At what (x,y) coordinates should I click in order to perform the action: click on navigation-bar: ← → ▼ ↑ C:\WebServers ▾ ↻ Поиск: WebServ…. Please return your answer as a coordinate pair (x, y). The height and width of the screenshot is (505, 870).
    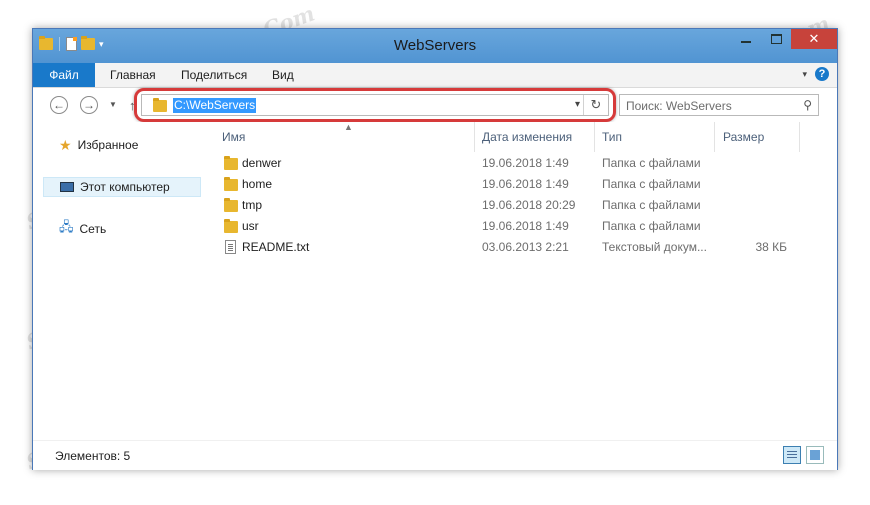
    Looking at the image, I should click on (435, 105).